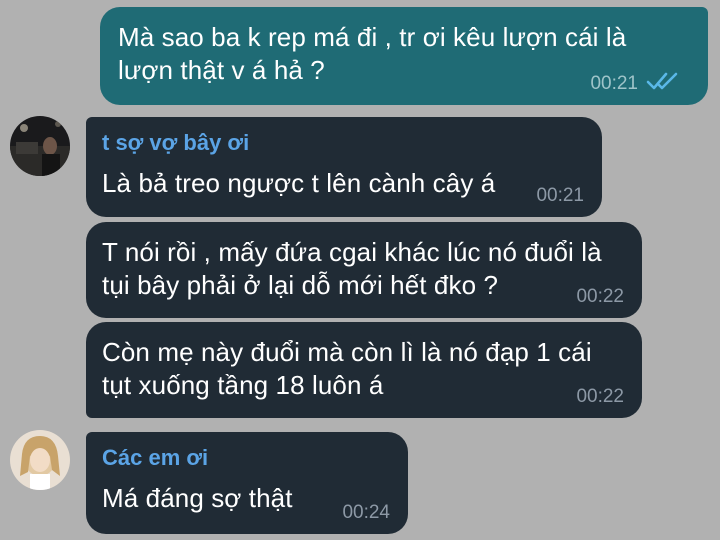 The width and height of the screenshot is (720, 540). What do you see at coordinates (247, 483) in the screenshot?
I see `incoming-message-bubble: Các em ơi Má đáng sợ thật 00:24` at bounding box center [247, 483].